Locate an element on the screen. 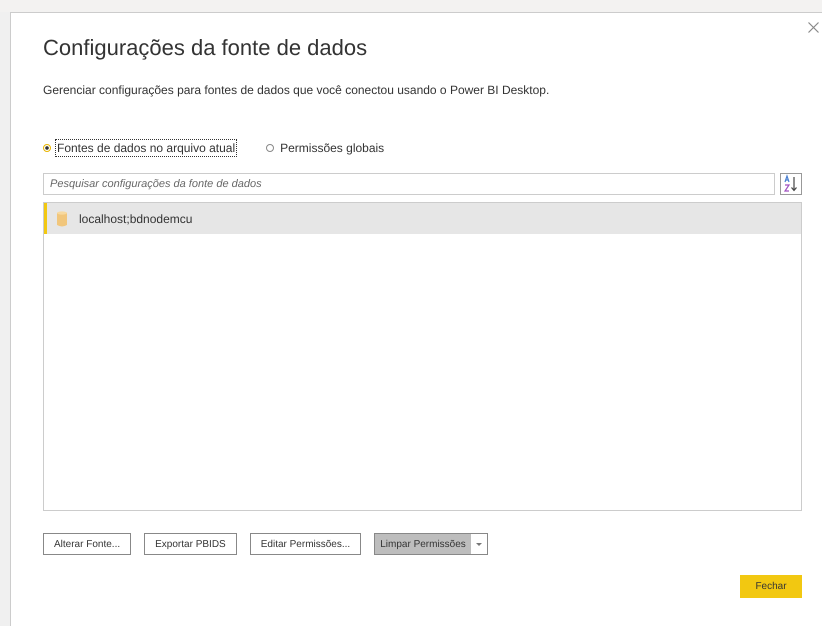 The width and height of the screenshot is (822, 626). database-icon is located at coordinates (62, 218).